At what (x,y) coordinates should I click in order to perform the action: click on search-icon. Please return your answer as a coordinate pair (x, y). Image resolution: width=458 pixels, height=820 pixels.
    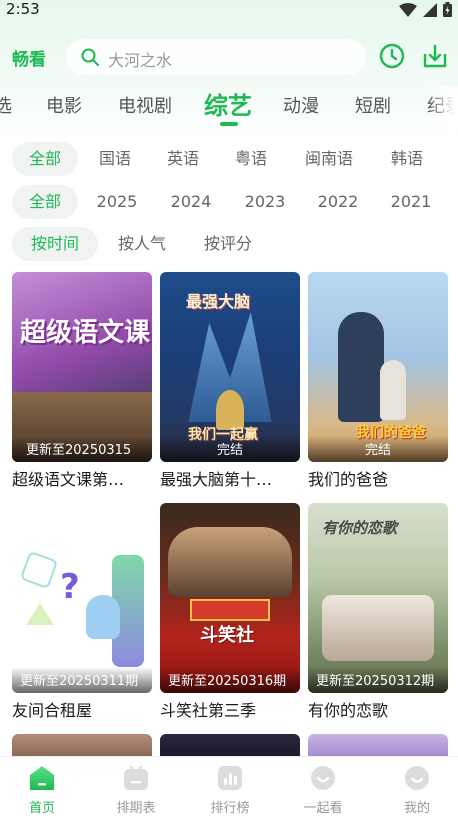
    Looking at the image, I should click on (90, 57).